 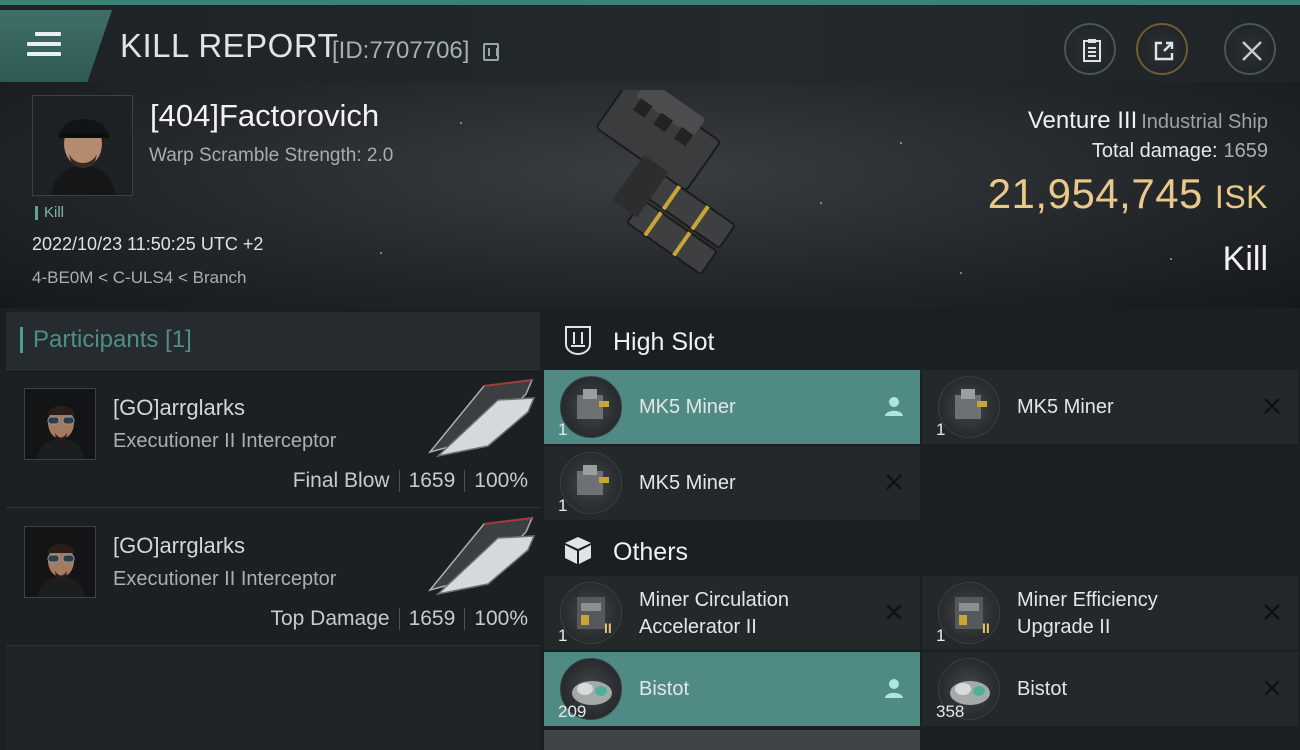 What do you see at coordinates (229, 45) in the screenshot?
I see `page-title: KILL REPORT` at bounding box center [229, 45].